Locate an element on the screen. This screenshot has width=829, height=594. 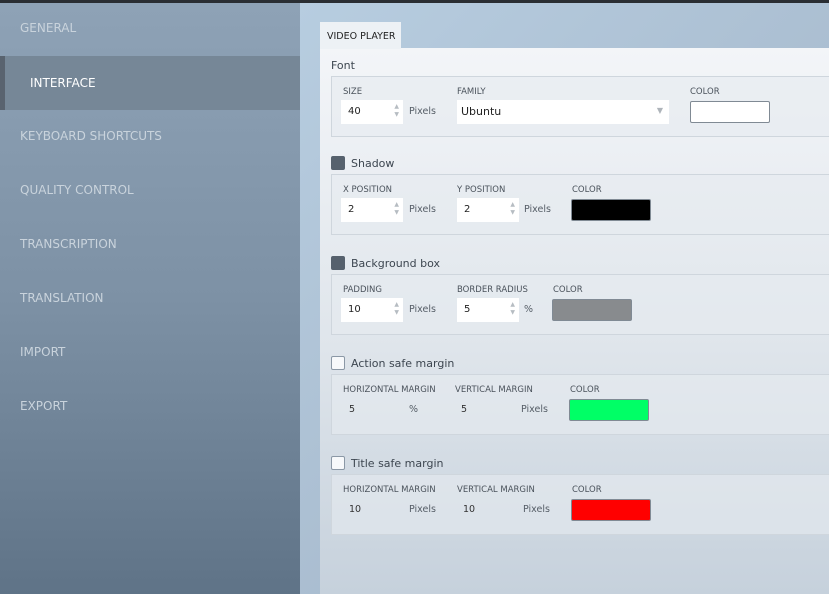
padding-unit: Pixels is located at coordinates (422, 309).